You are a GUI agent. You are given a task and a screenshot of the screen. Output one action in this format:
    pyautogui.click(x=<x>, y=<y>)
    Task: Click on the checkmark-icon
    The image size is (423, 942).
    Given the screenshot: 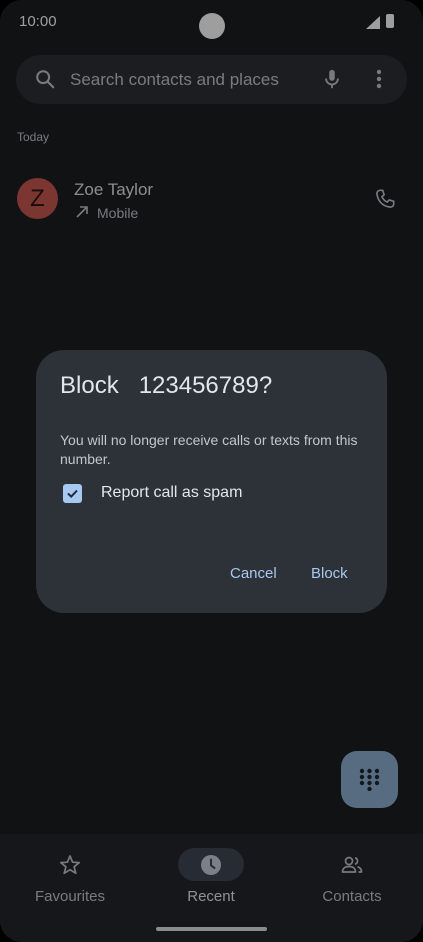 What is the action you would take?
    pyautogui.click(x=72, y=494)
    